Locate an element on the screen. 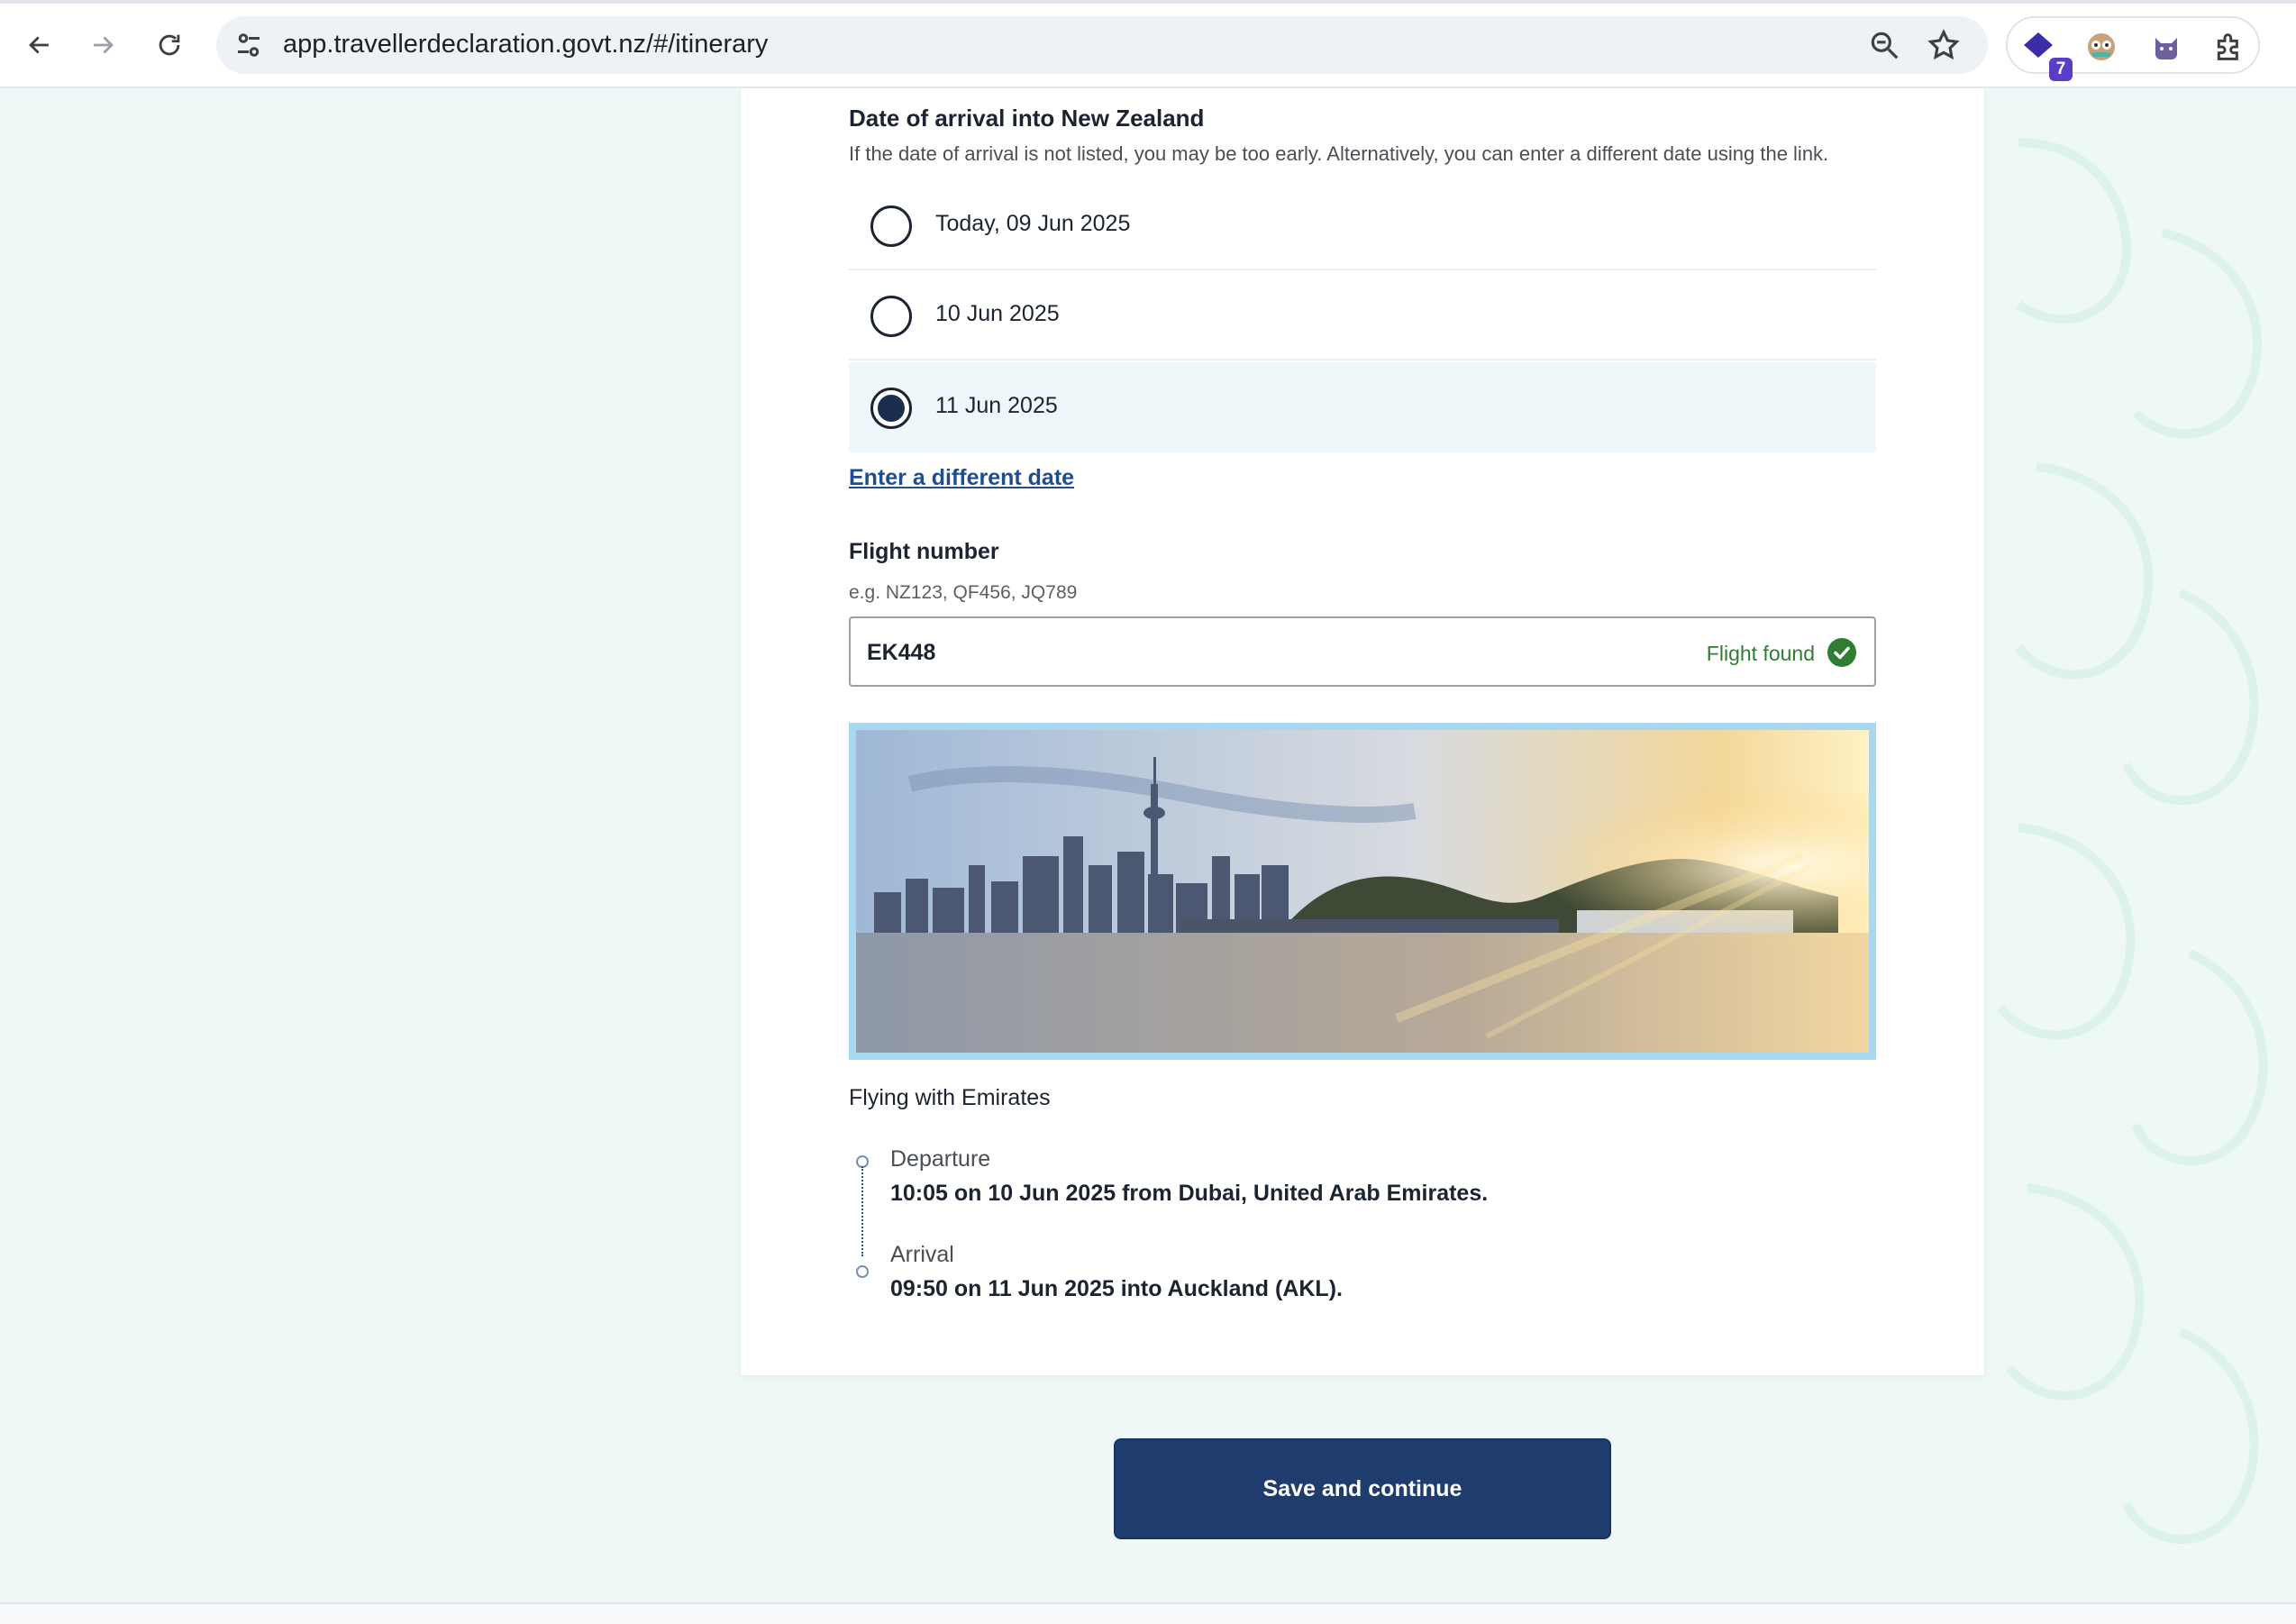 The height and width of the screenshot is (1624, 2296). auckland-skyline-image-frame is located at coordinates (1363, 891).